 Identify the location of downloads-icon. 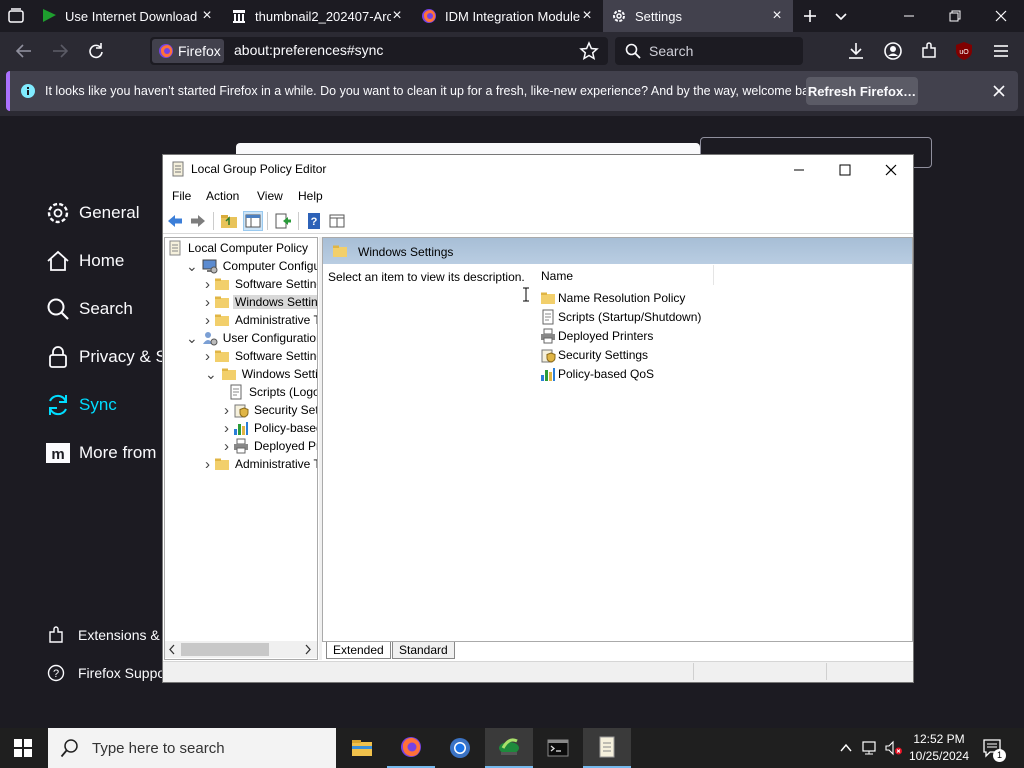
(856, 51).